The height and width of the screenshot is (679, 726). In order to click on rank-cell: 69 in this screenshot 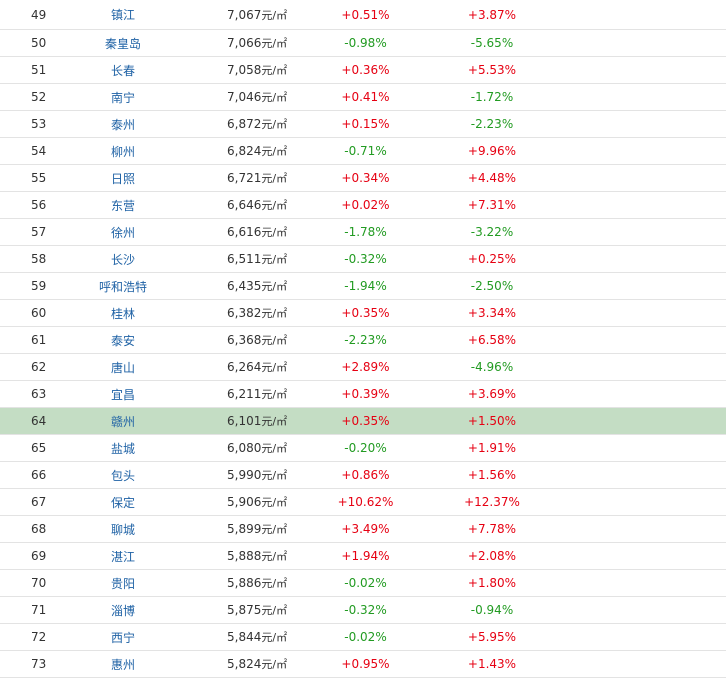, I will do `click(39, 556)`.